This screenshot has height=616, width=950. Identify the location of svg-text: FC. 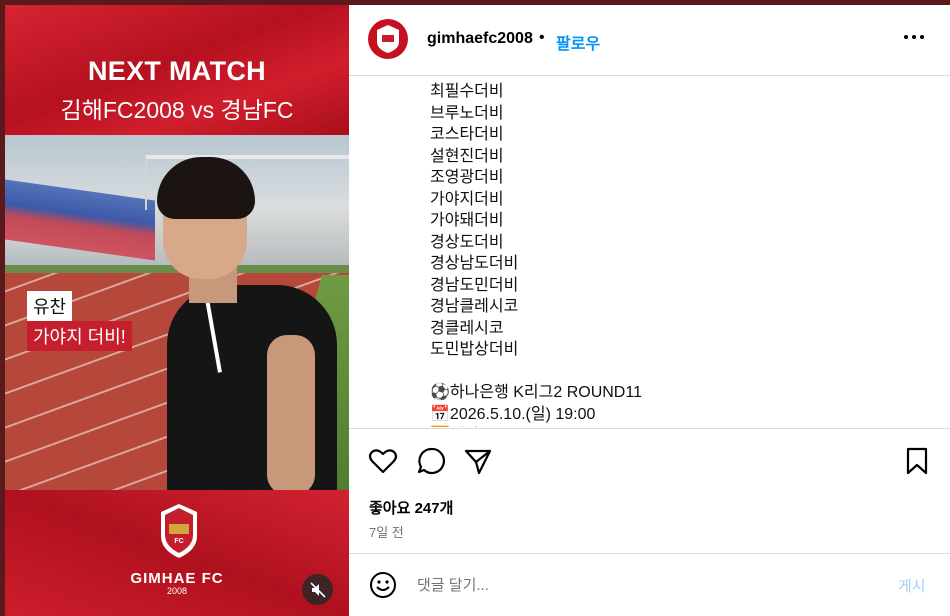
(178, 541).